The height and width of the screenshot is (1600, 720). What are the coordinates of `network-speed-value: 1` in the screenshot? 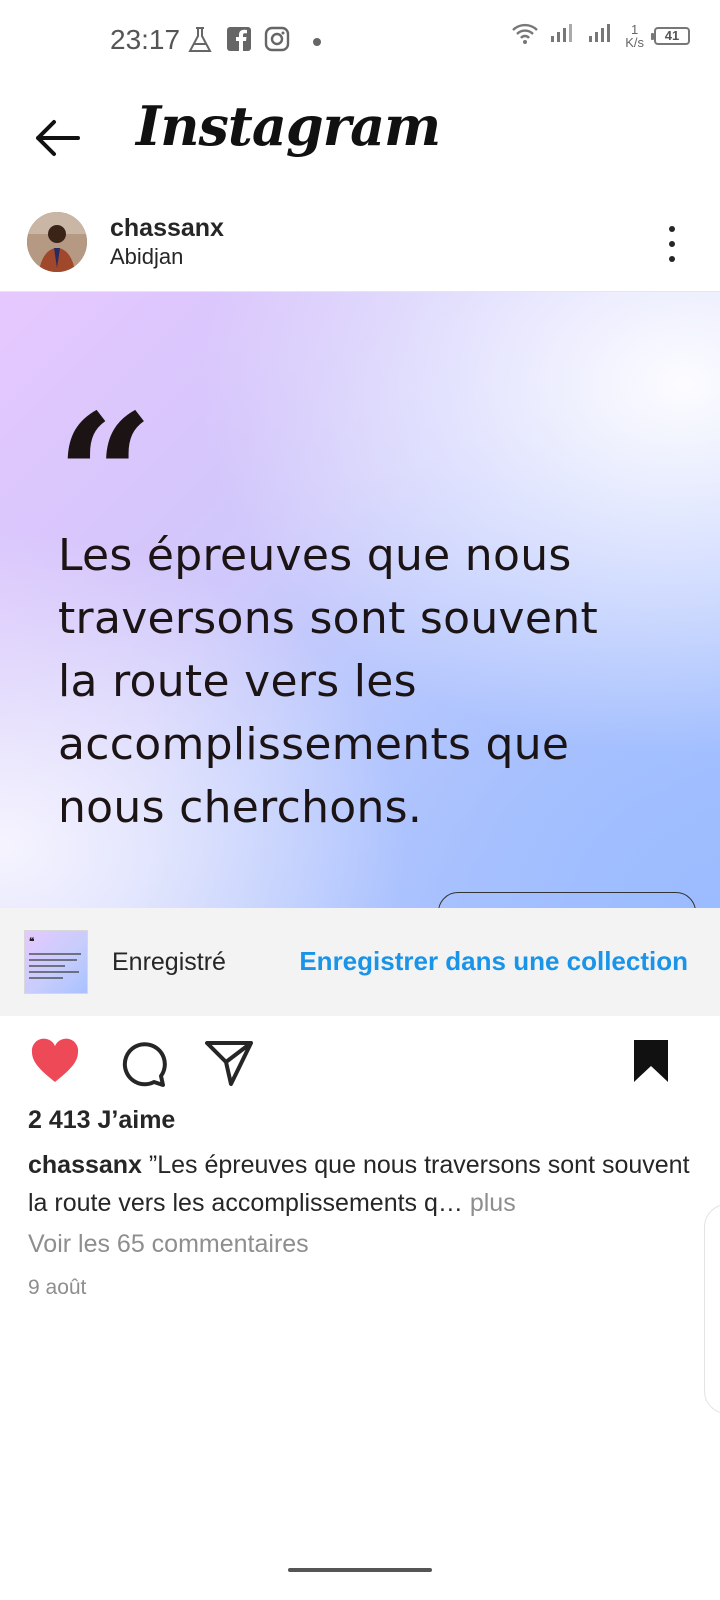 It's located at (634, 29).